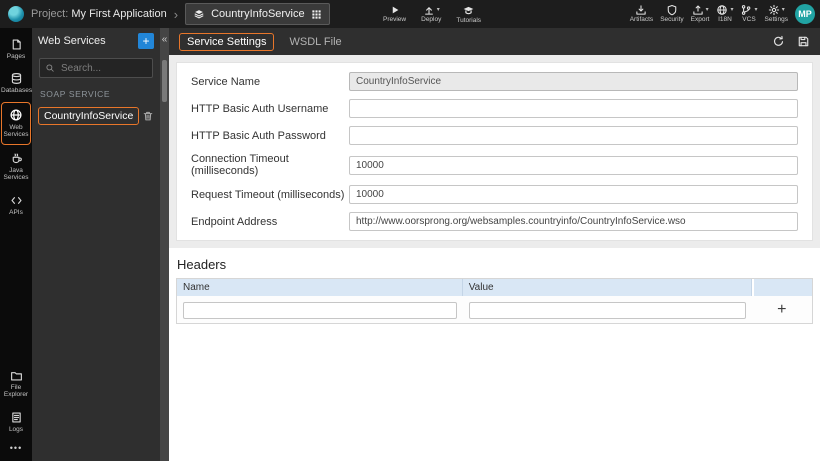 The image size is (820, 461). I want to click on settings-button: ▾ Settings, so click(776, 14).